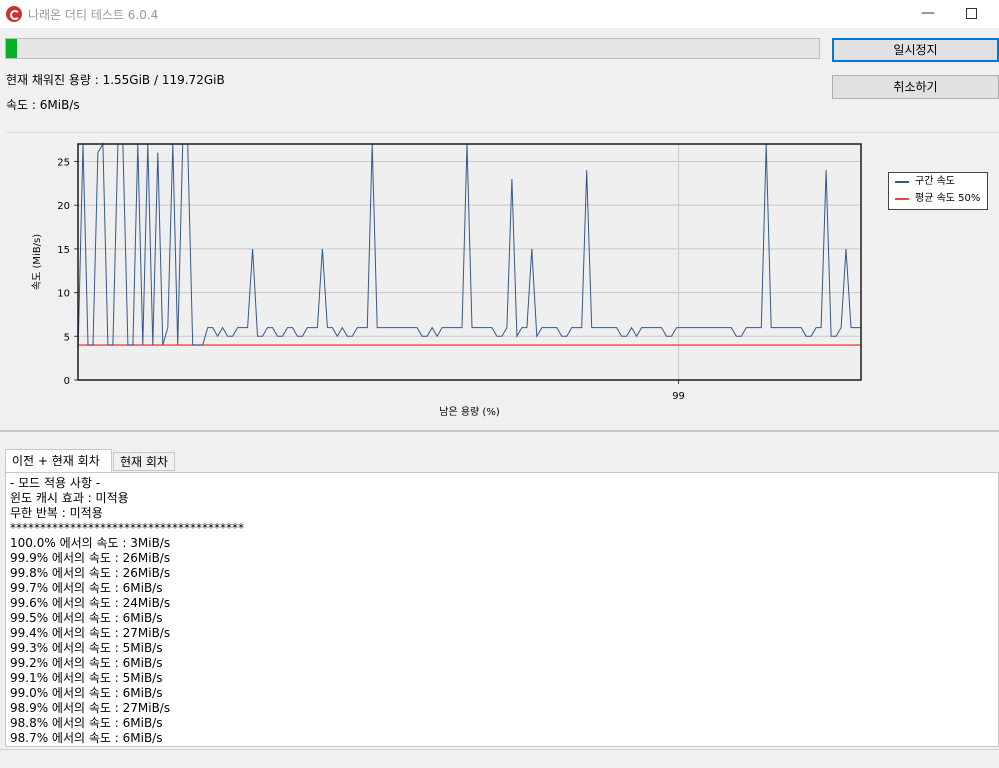 The width and height of the screenshot is (999, 768). I want to click on y-tick-label: 20, so click(63, 206).